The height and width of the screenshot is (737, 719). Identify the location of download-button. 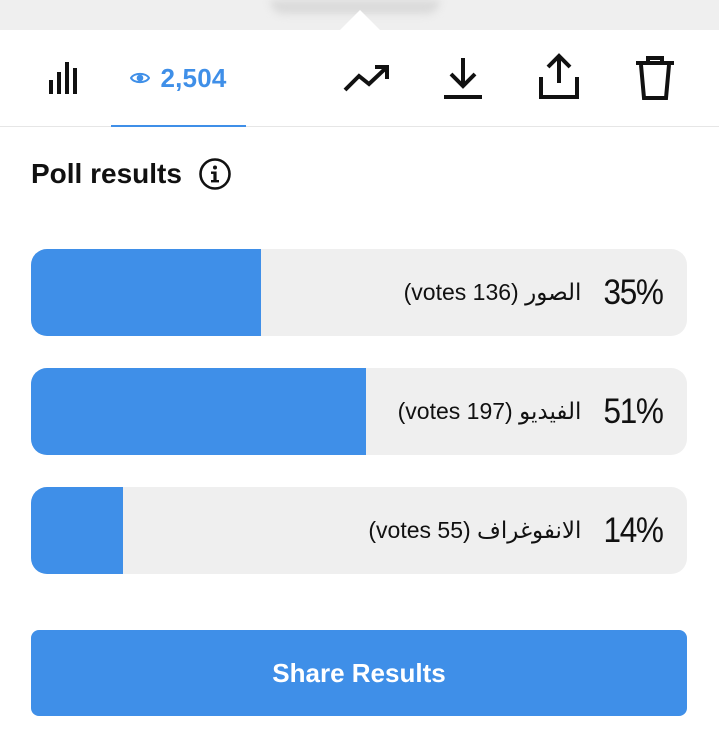
(463, 78).